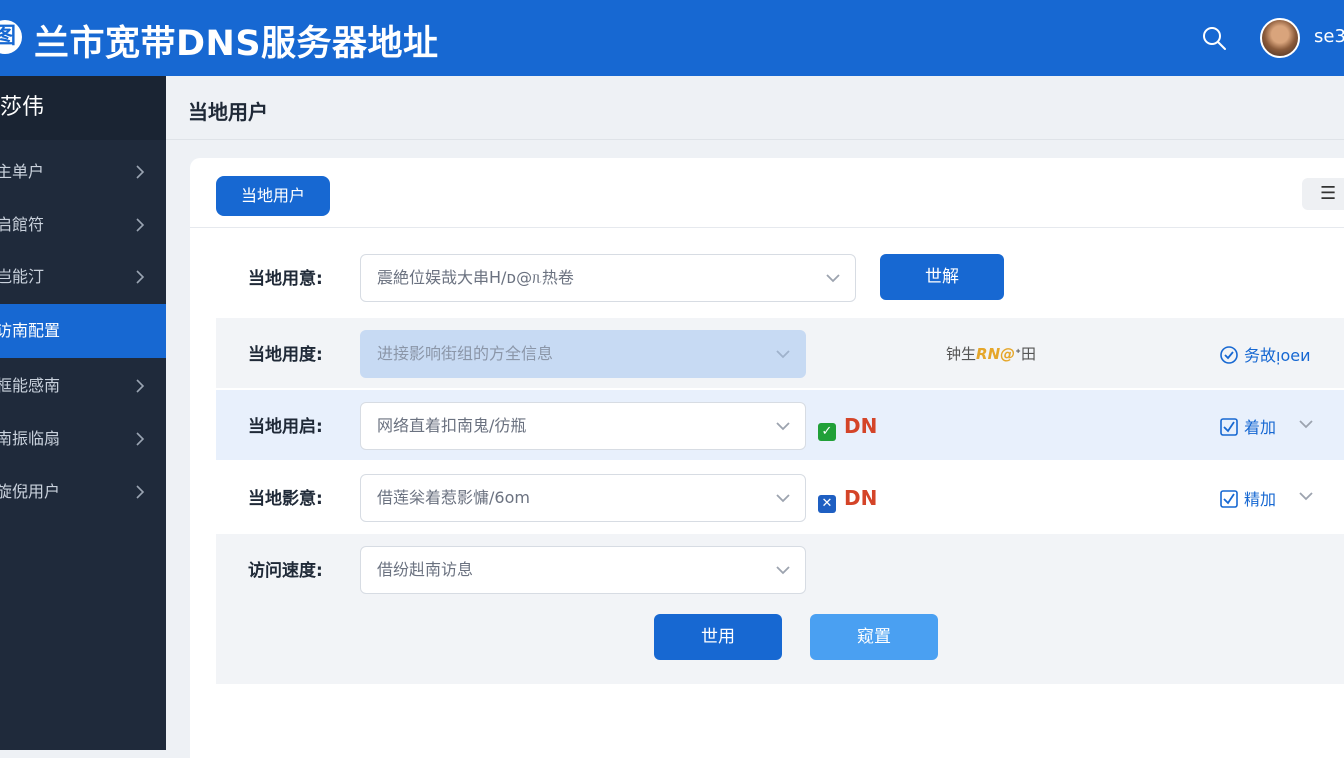 This screenshot has width=1344, height=758. I want to click on app-title: 兰市宽带DNS服务器地址, so click(236, 44).